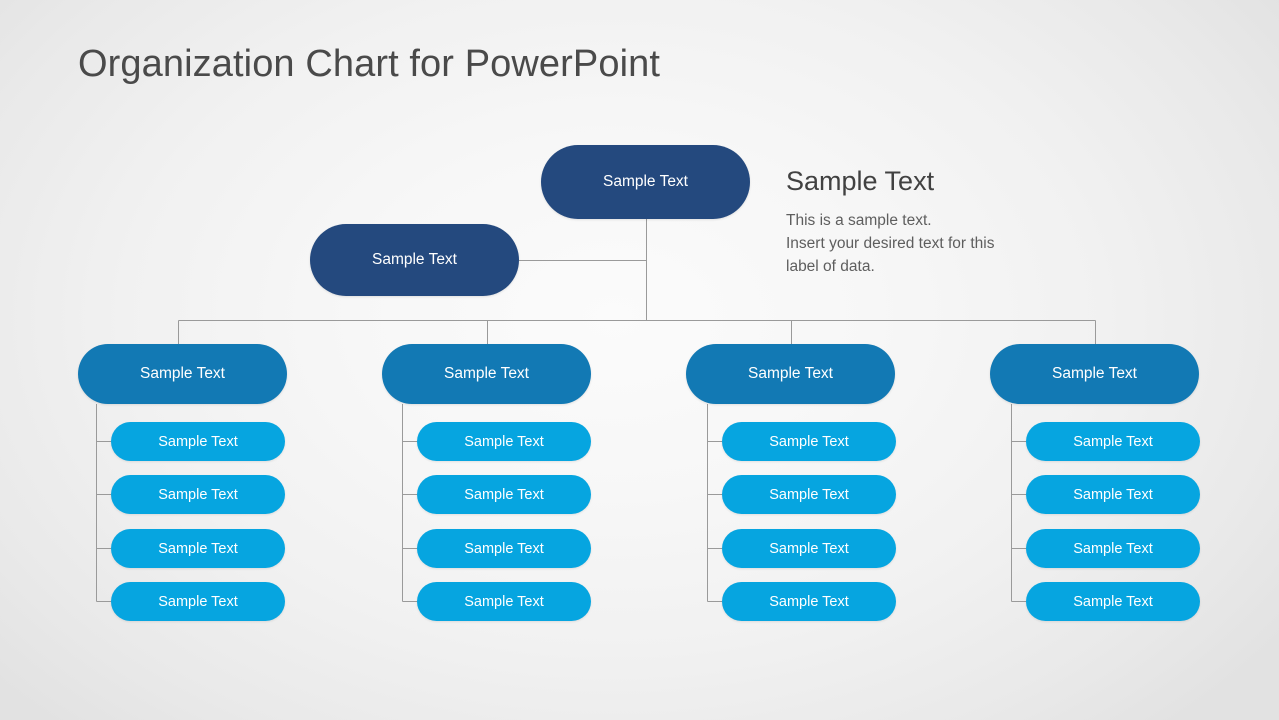 Image resolution: width=1279 pixels, height=720 pixels. Describe the element at coordinates (486, 374) in the screenshot. I see `org-node-branch-1: Sample Text` at that location.